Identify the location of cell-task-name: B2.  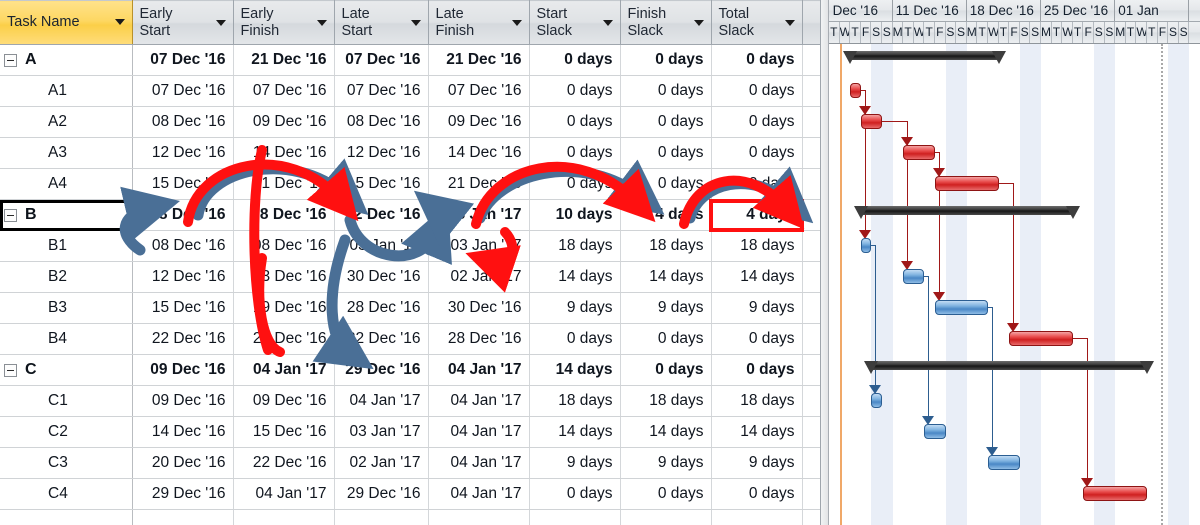
(66, 277).